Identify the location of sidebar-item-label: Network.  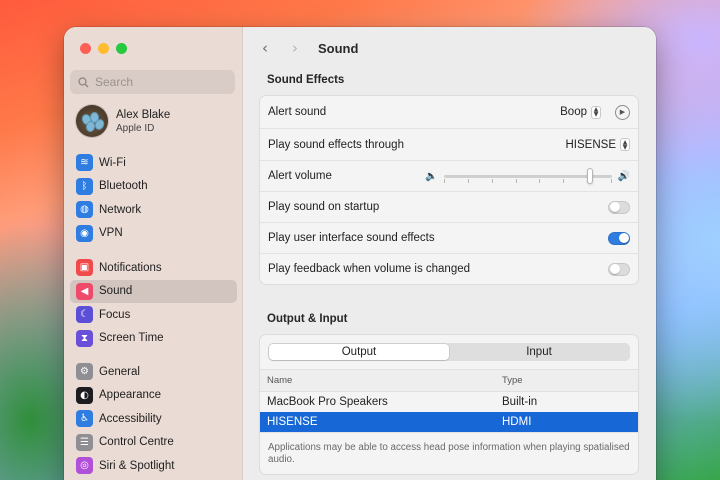
(120, 209).